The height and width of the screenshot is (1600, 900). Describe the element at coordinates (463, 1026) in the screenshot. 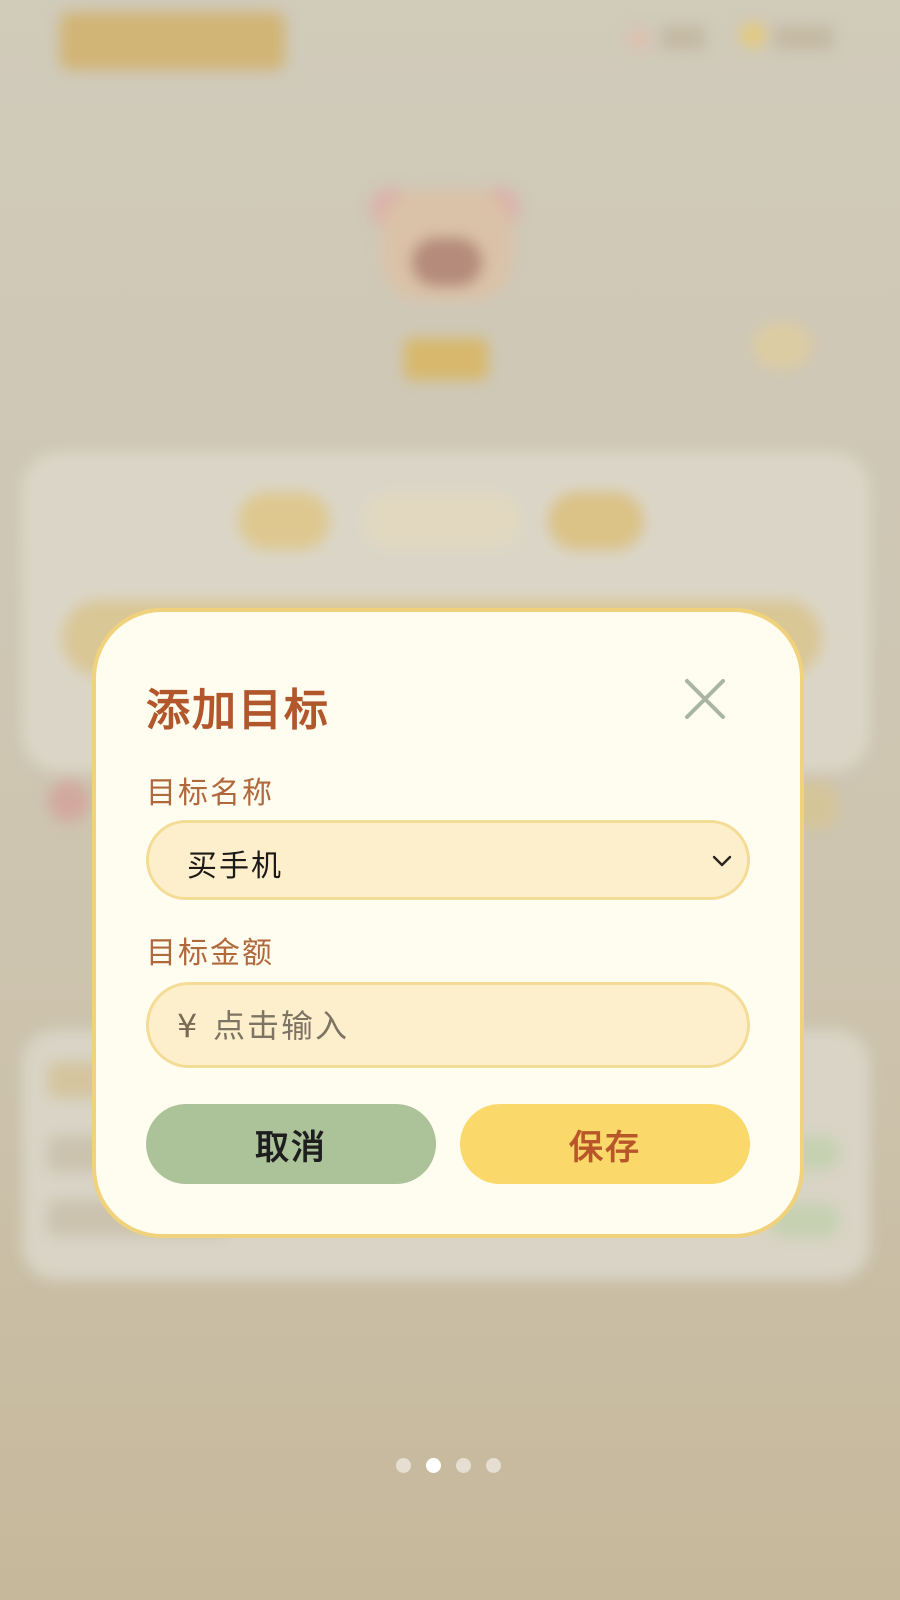

I see `goal-amount-input` at that location.